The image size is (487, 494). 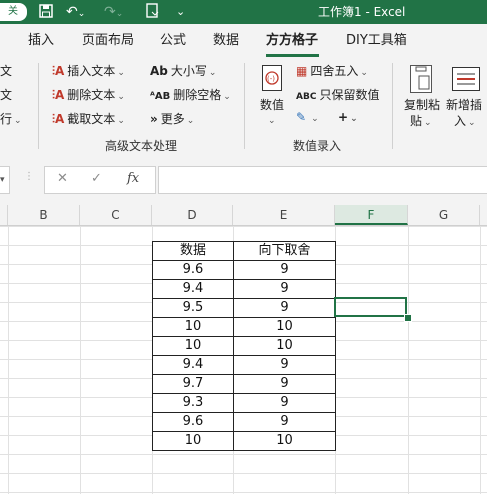 What do you see at coordinates (88, 72) in the screenshot?
I see `insert-text-button: ⫶A 插入文本 ⌄` at bounding box center [88, 72].